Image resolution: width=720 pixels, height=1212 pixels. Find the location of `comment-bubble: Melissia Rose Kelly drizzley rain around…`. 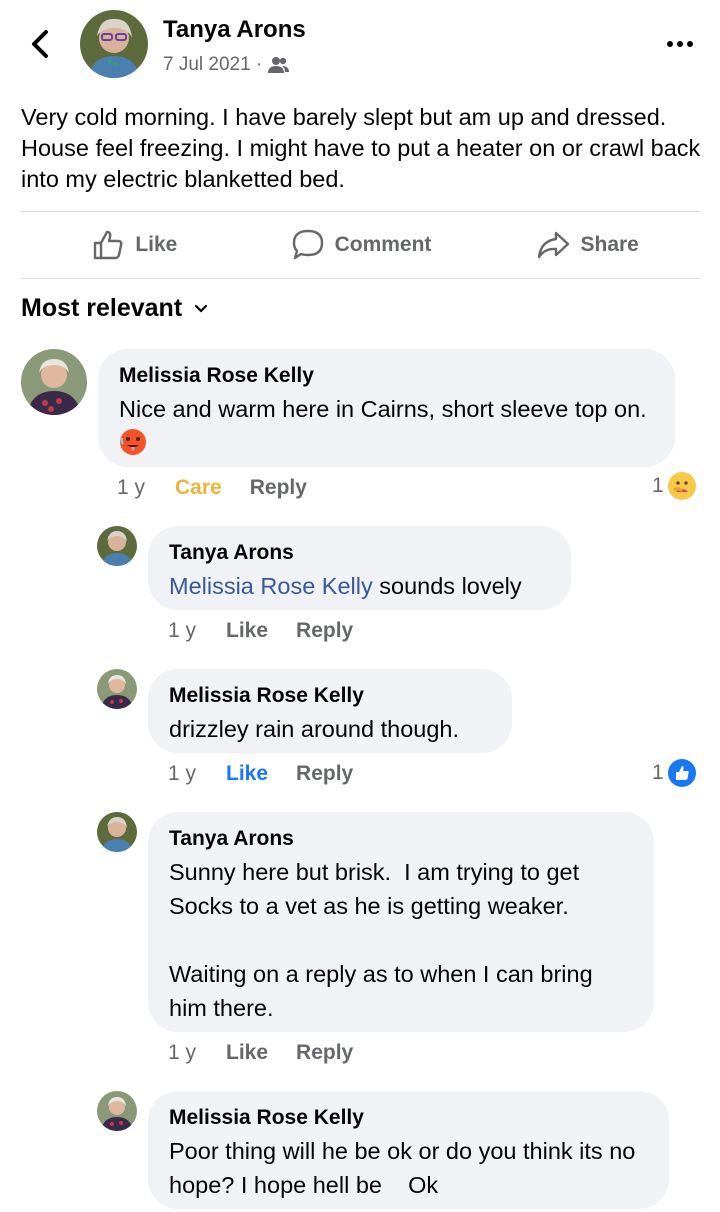

comment-bubble: Melissia Rose Kelly drizzley rain around… is located at coordinates (330, 711).